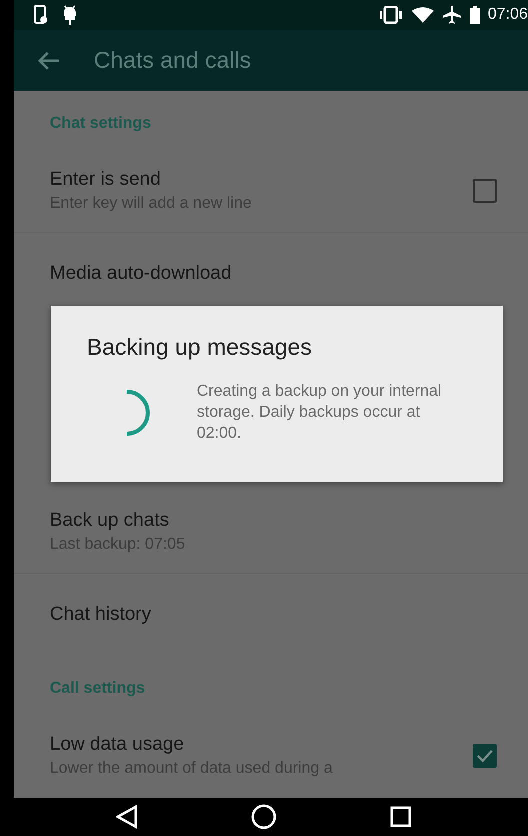  What do you see at coordinates (191, 745) in the screenshot?
I see `setting-title: Low data usage` at bounding box center [191, 745].